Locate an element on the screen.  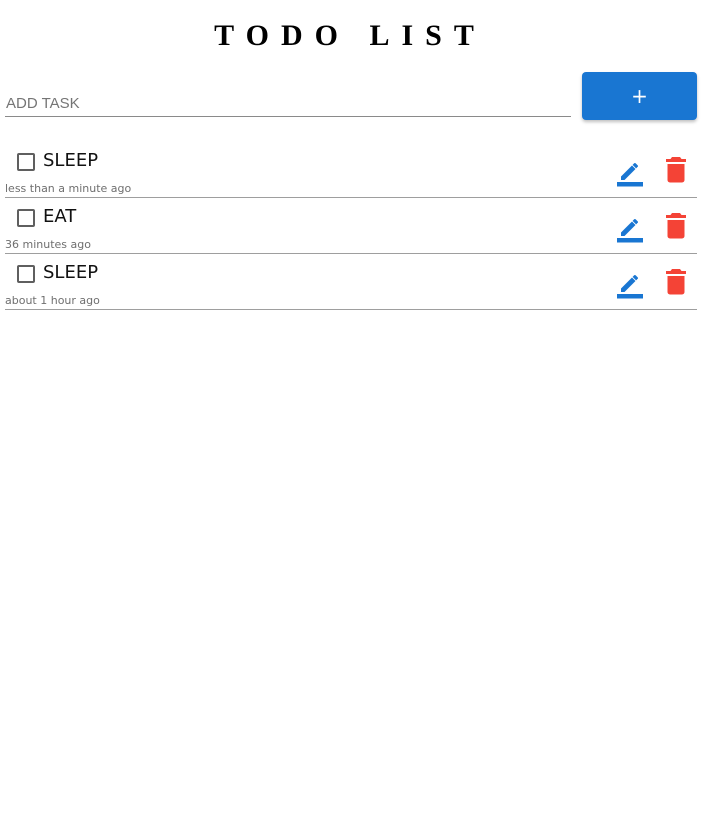
task-timestamp: about 1 hour ago is located at coordinates (52, 300).